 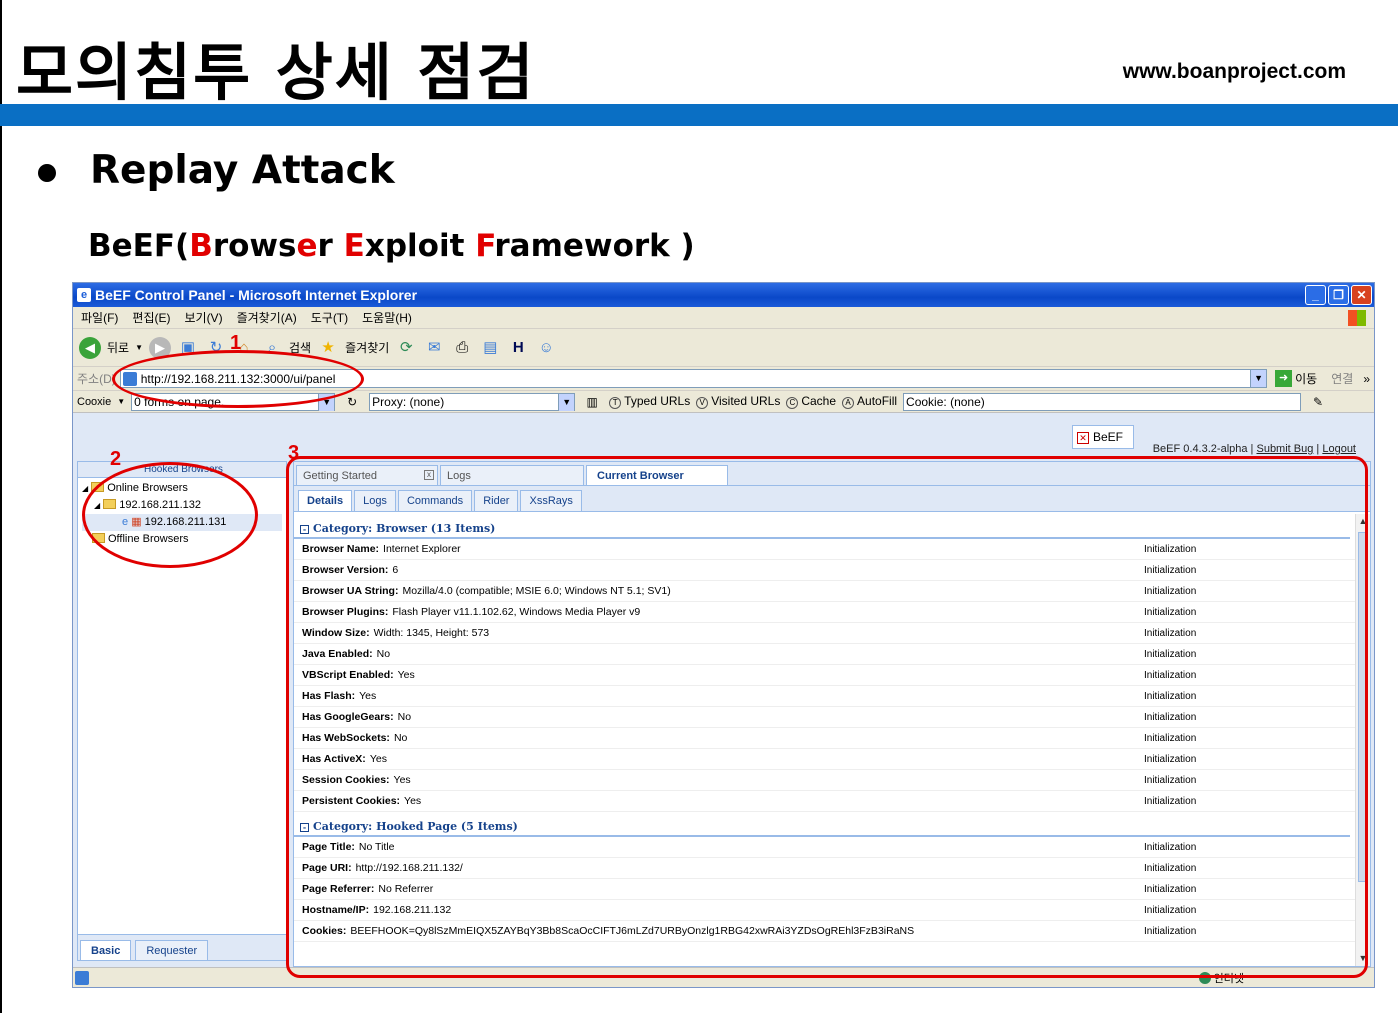 What do you see at coordinates (1342, 378) in the screenshot?
I see `links-label: 연결` at bounding box center [1342, 378].